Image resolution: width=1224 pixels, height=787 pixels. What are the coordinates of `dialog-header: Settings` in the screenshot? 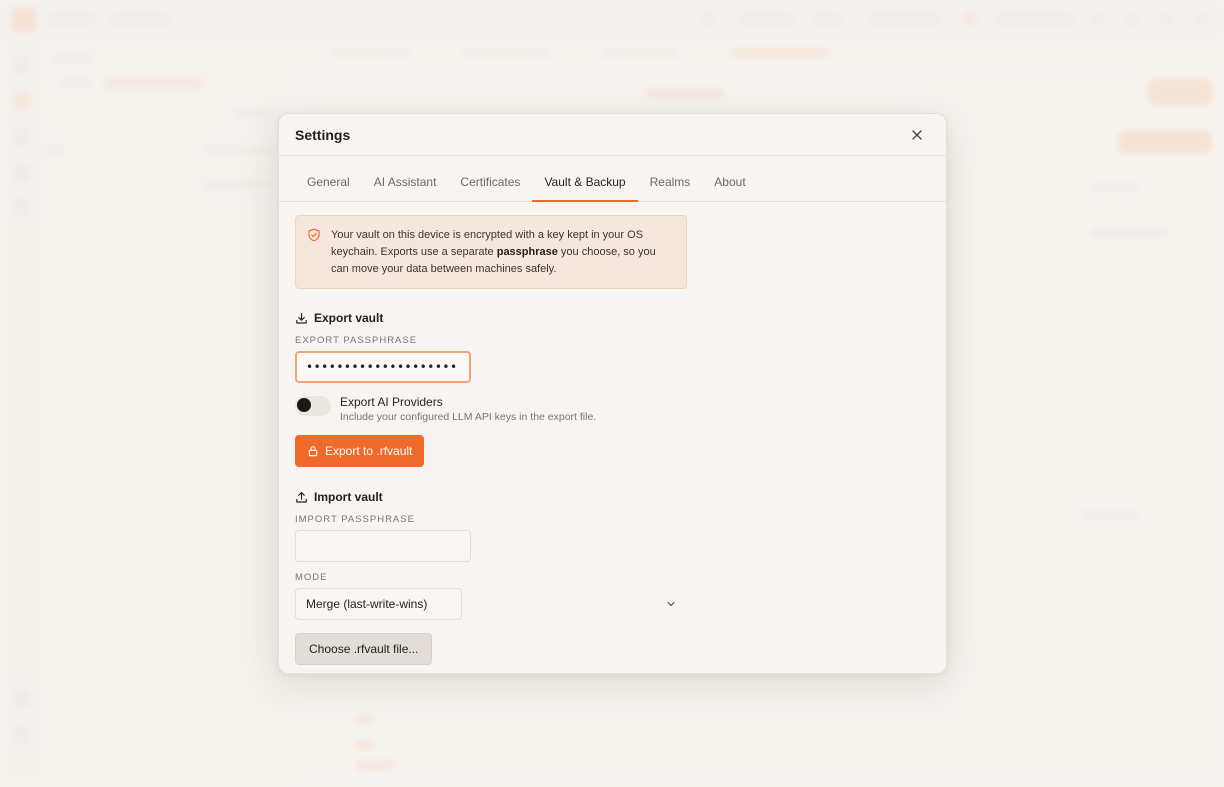 It's located at (612, 135).